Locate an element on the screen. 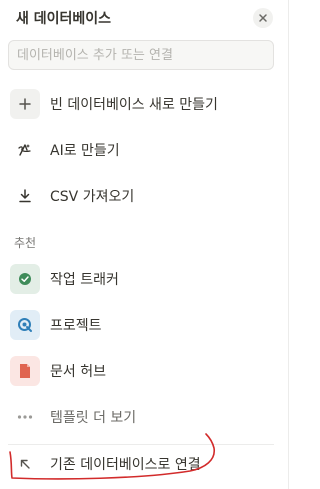  divider is located at coordinates (141, 444).